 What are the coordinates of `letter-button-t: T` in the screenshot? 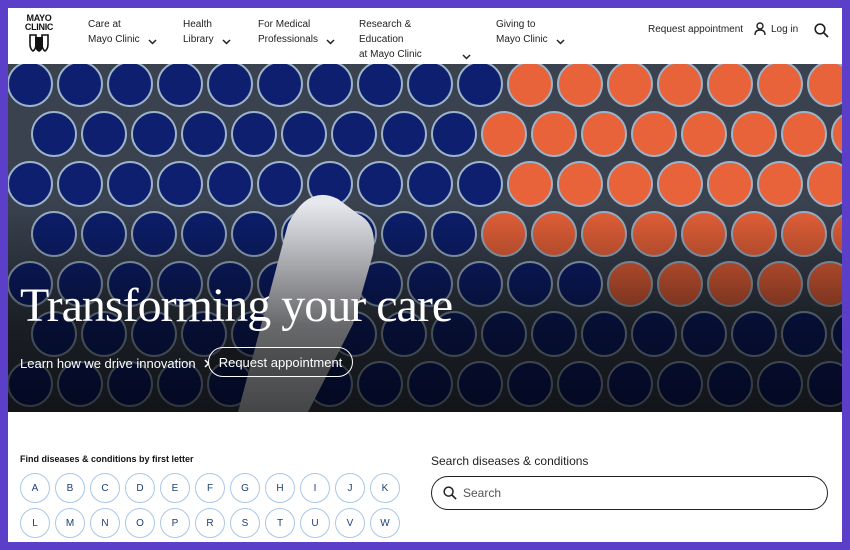 It's located at (280, 523).